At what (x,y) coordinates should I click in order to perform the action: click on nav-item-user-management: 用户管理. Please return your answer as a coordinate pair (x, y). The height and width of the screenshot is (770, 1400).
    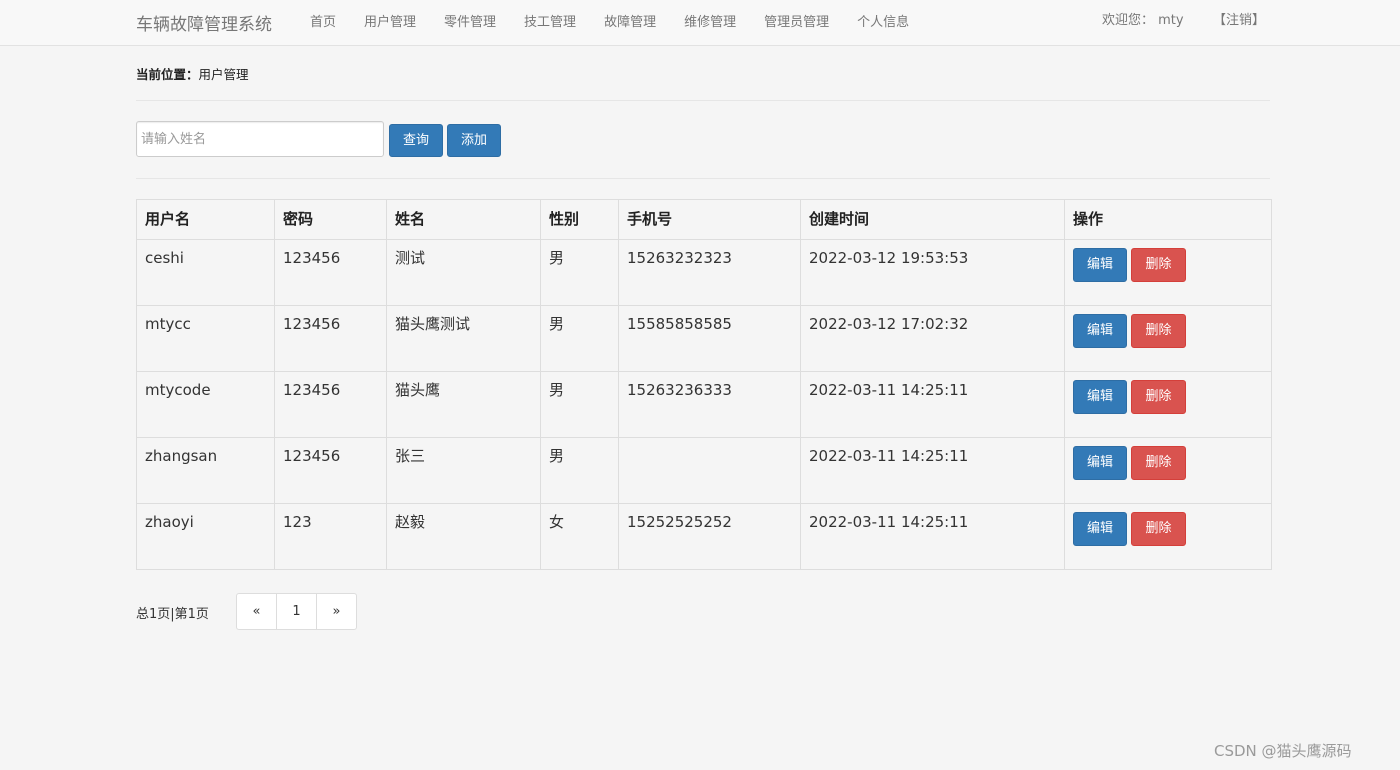
    Looking at the image, I should click on (390, 22).